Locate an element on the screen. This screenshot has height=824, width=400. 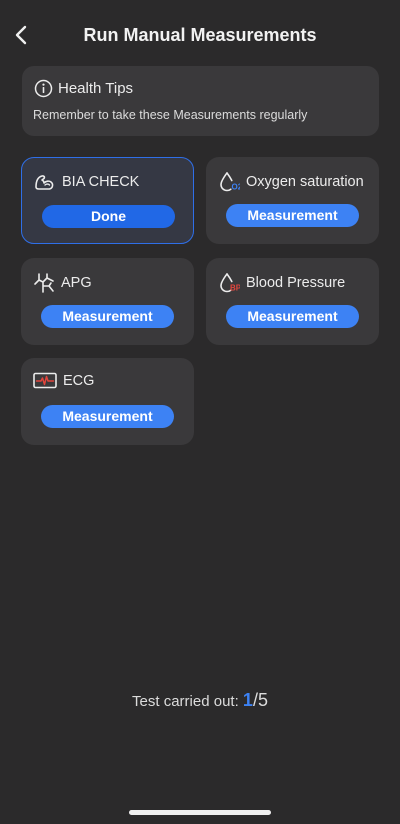
bp-drop-icon: BP is located at coordinates (229, 283).